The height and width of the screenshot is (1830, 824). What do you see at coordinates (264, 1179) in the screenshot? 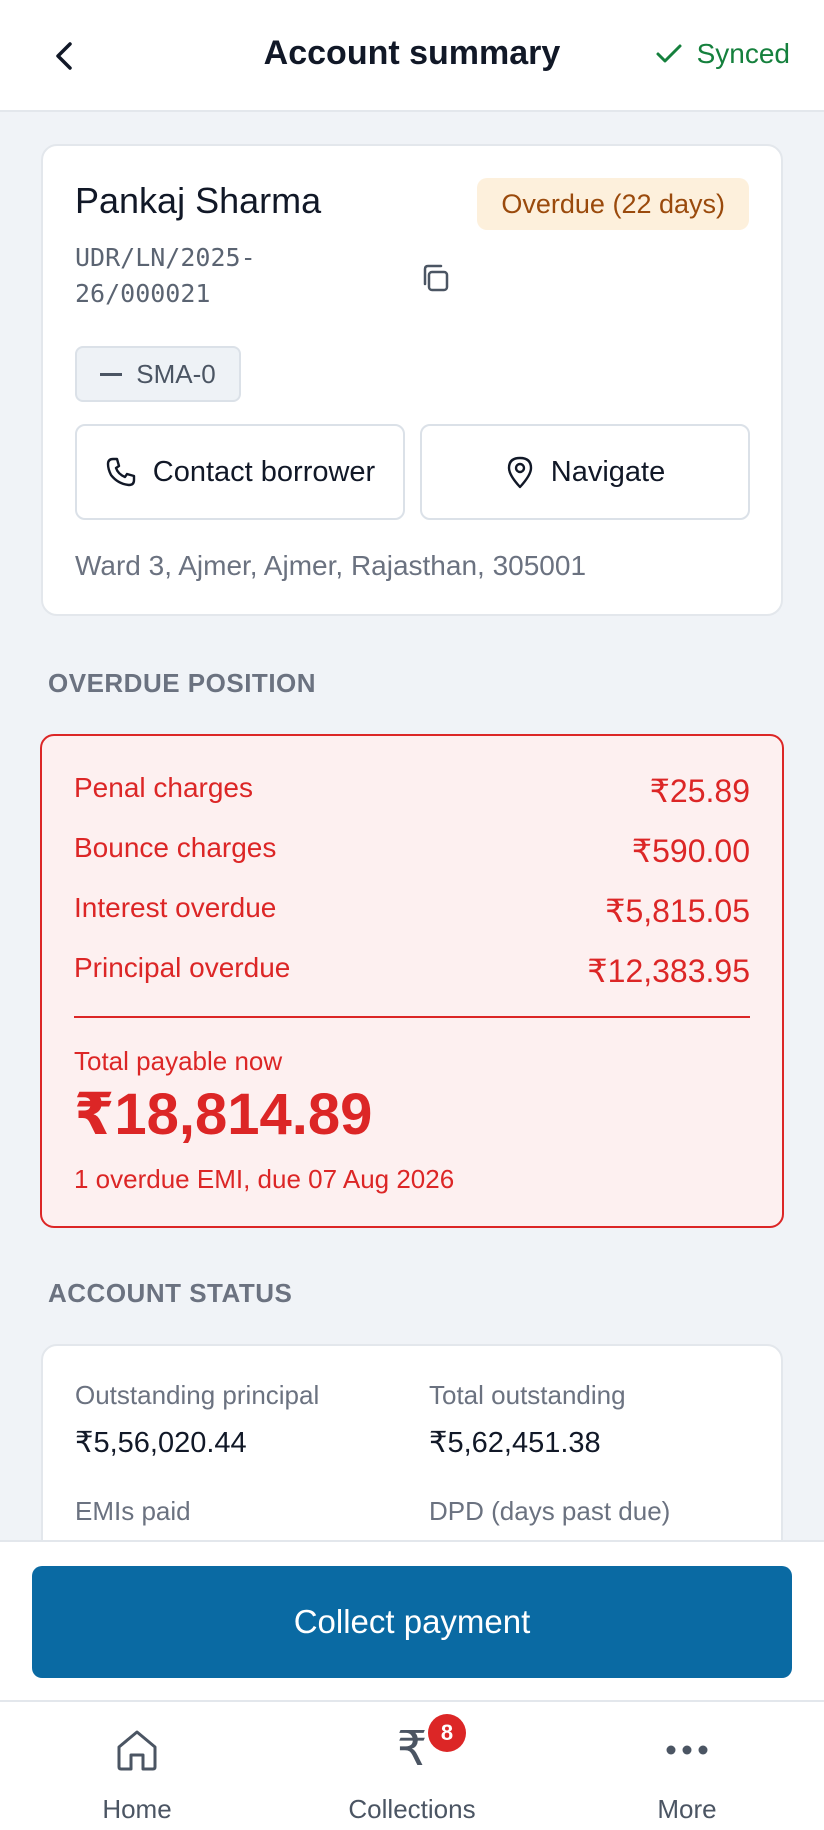
I see `overdue-emi-note: 1 overdue EMI, due 07 Aug 2026` at bounding box center [264, 1179].